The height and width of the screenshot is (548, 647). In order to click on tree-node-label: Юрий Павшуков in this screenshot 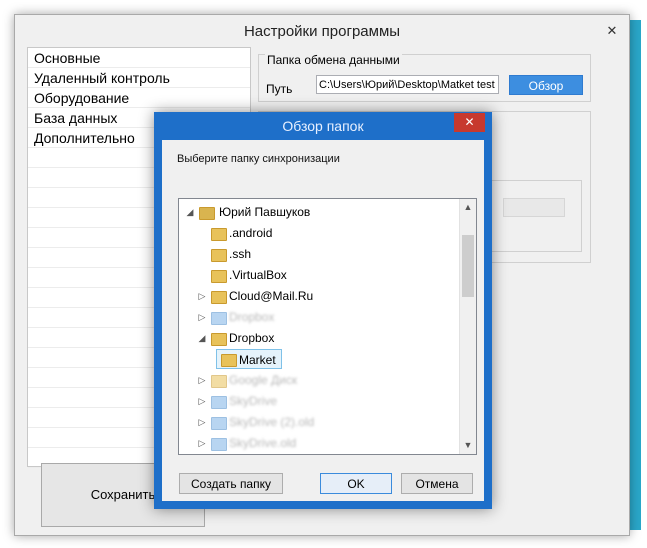, I will do `click(265, 212)`.